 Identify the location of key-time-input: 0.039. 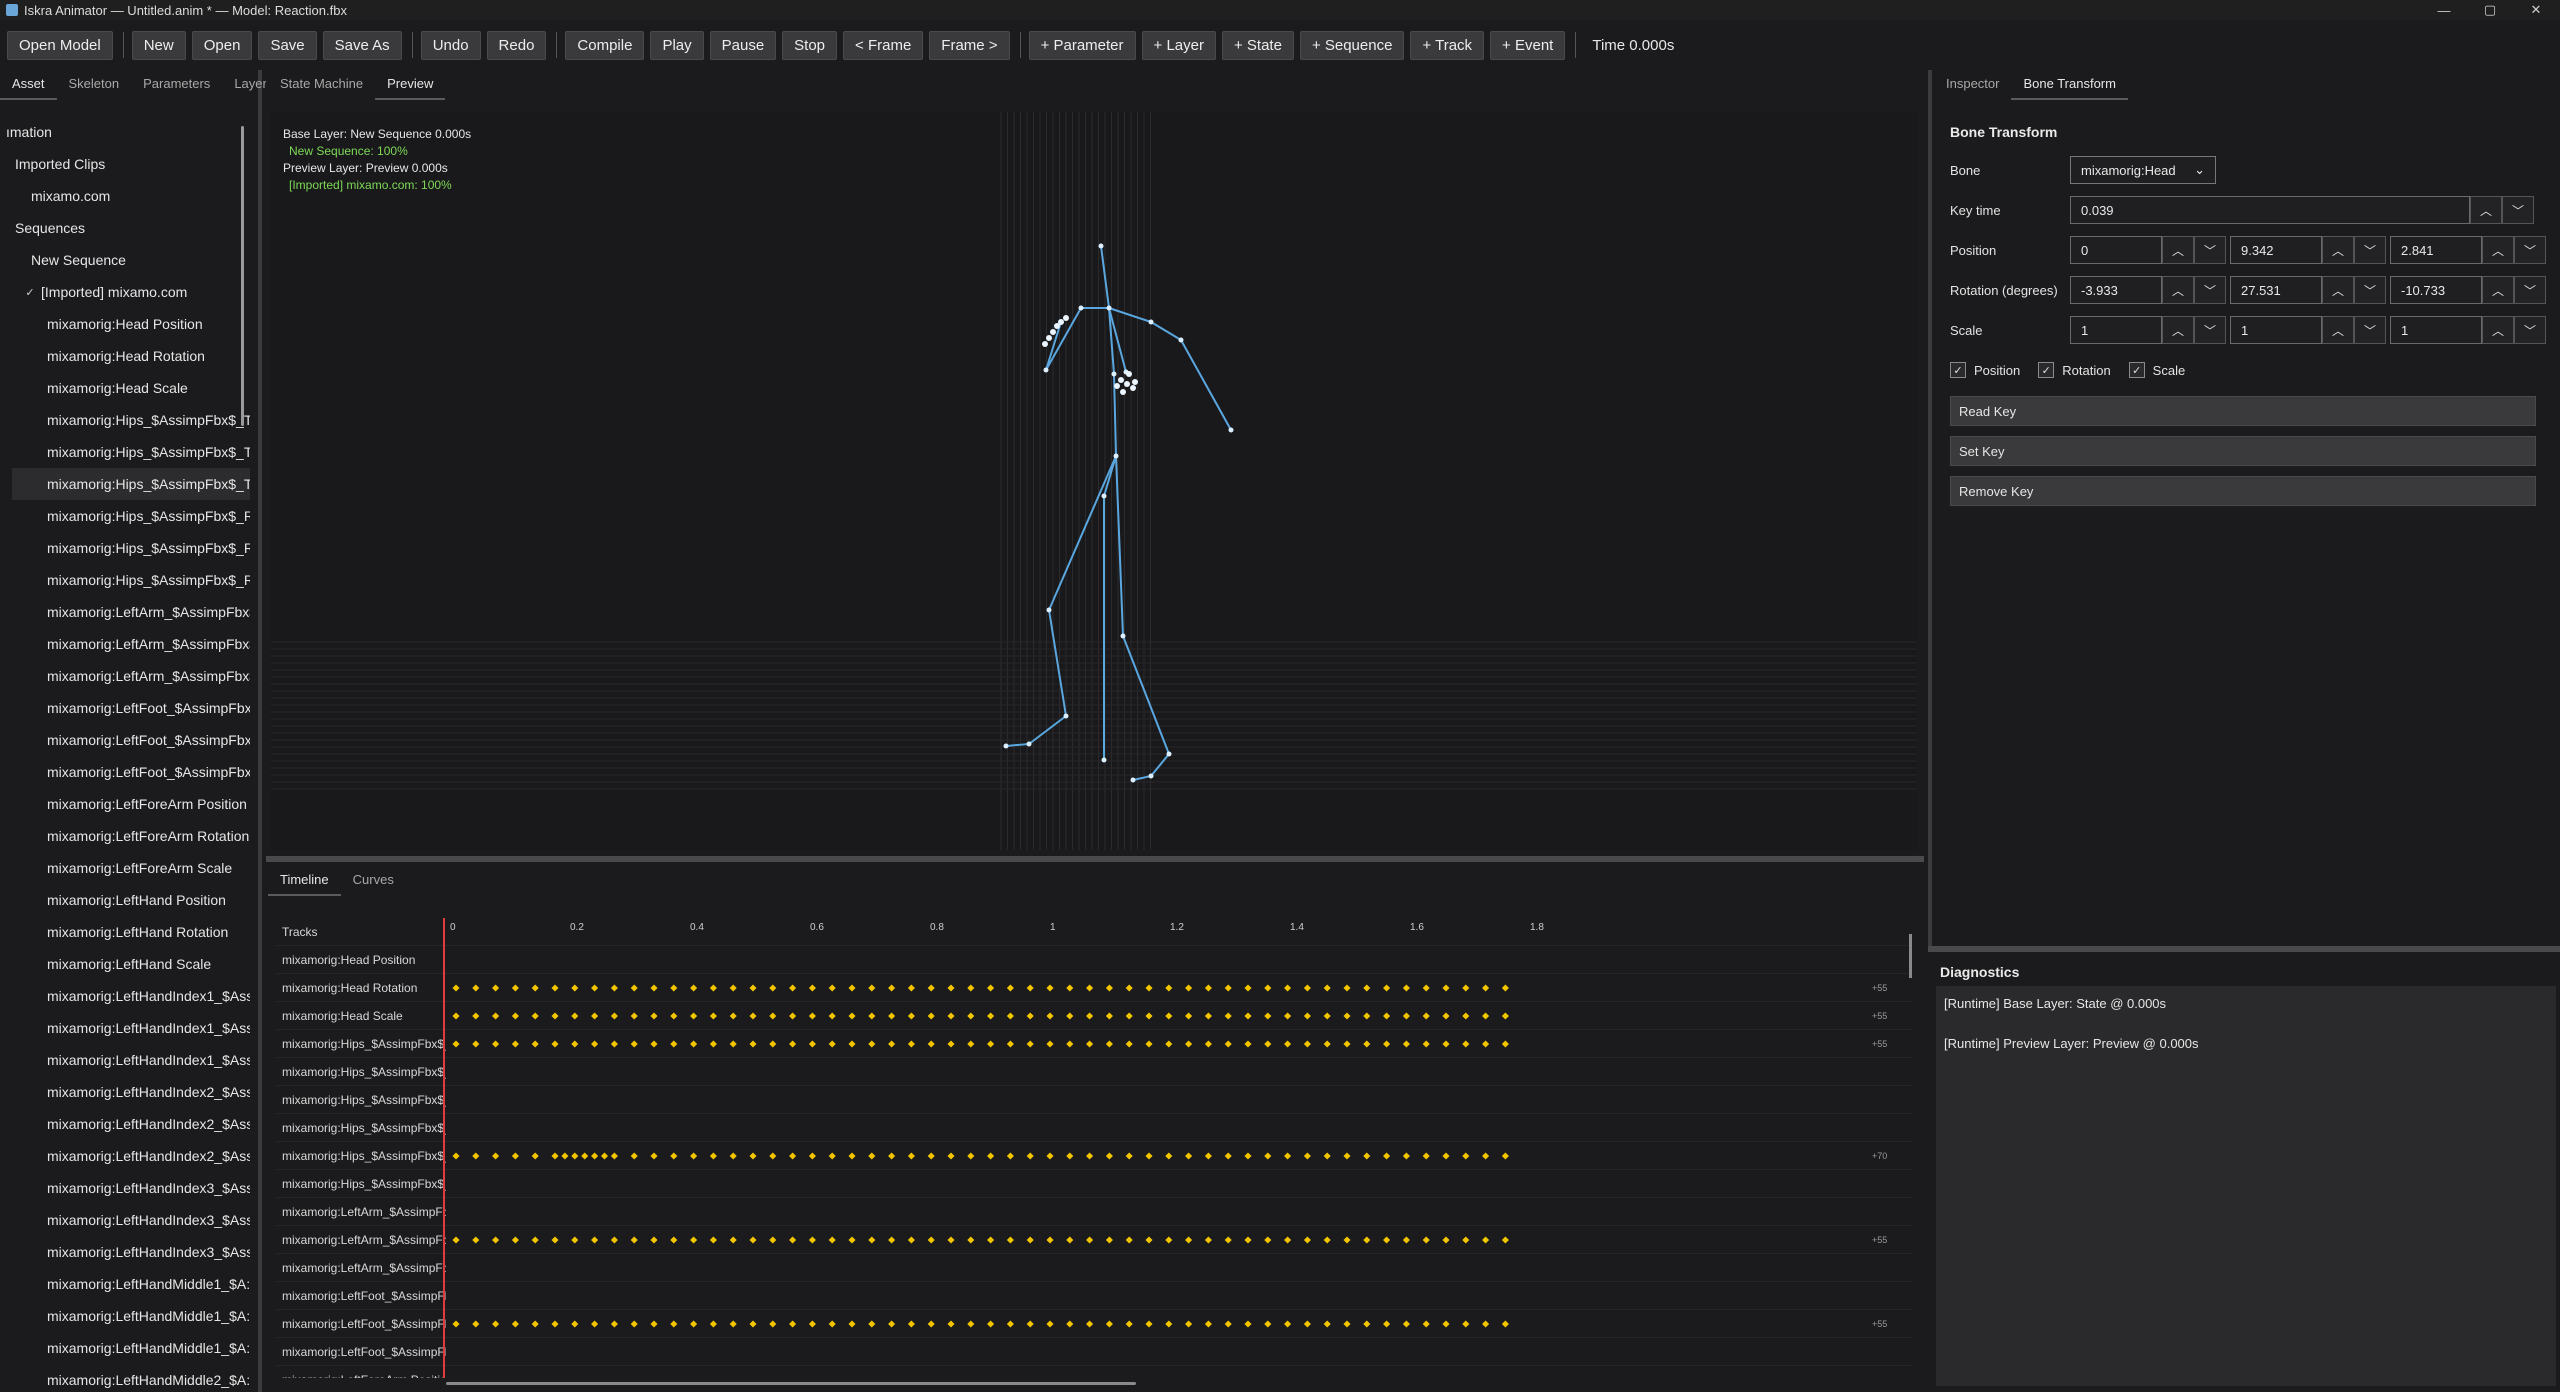
(2270, 210).